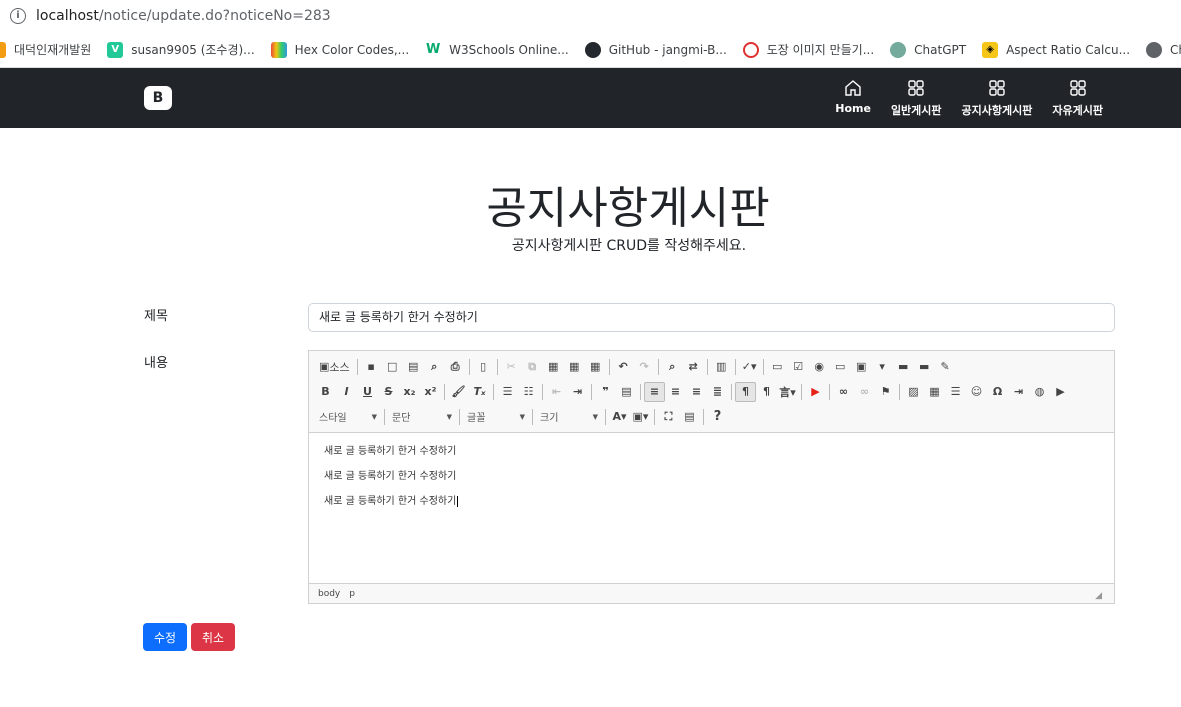 This screenshot has height=707, width=1181. What do you see at coordinates (913, 392) in the screenshot?
I see `image-icon: ▨` at bounding box center [913, 392].